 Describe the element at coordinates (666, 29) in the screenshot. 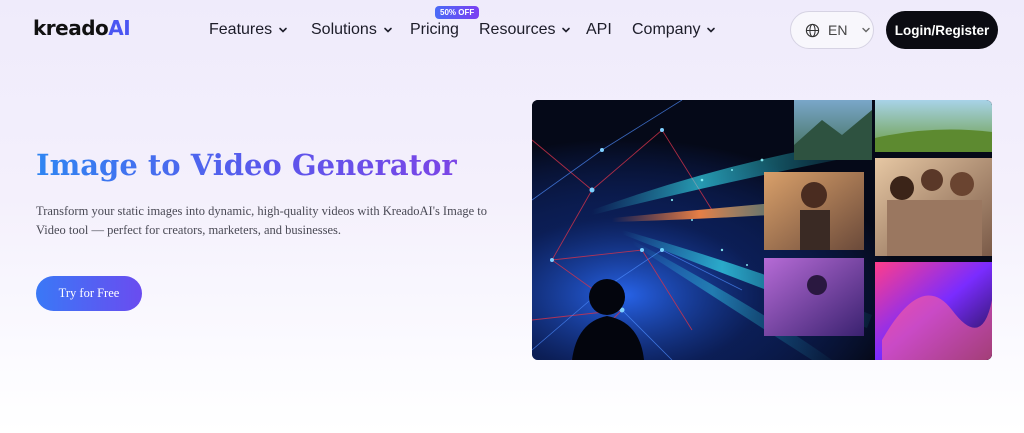

I see `nav-company-label: Company` at that location.